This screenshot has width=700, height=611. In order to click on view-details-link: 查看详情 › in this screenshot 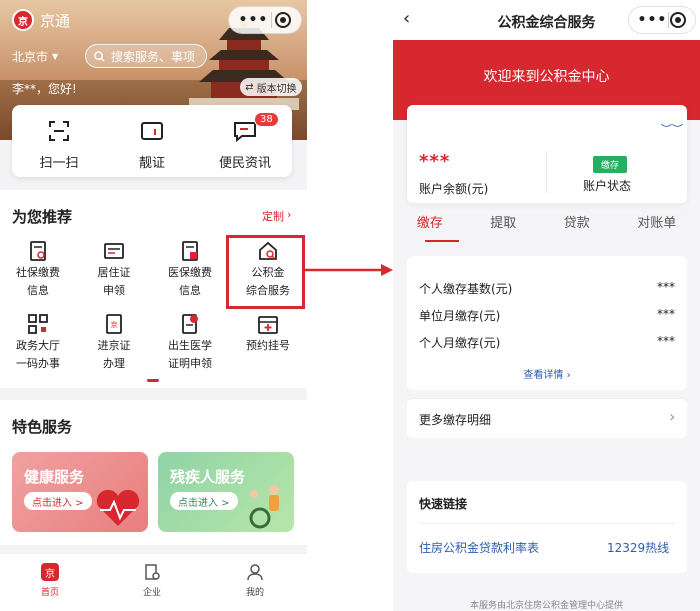, I will do `click(547, 373)`.